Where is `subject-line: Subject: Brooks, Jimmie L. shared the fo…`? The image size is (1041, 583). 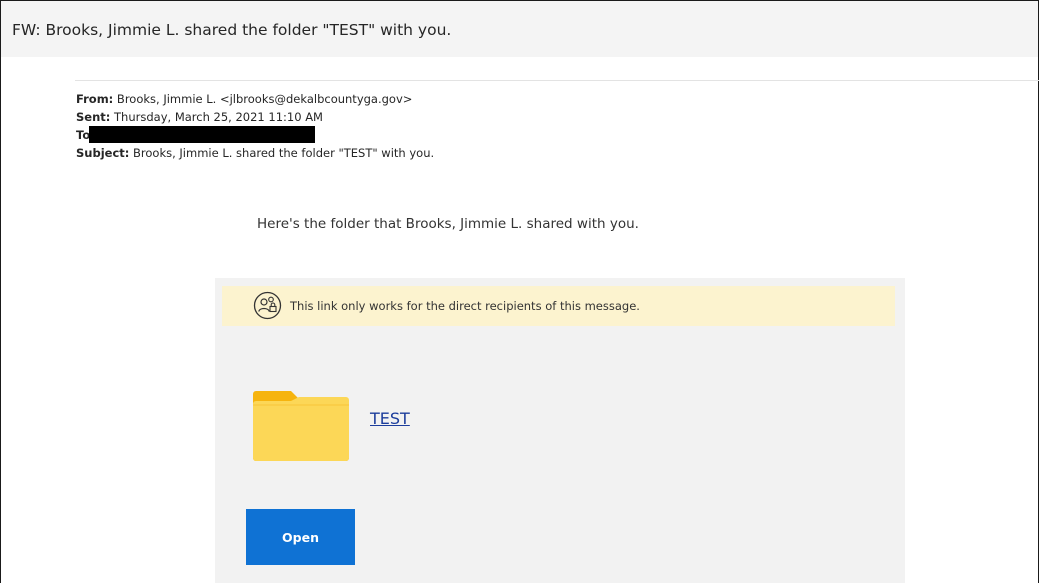
subject-line: Subject: Brooks, Jimmie L. shared the fo… is located at coordinates (255, 153).